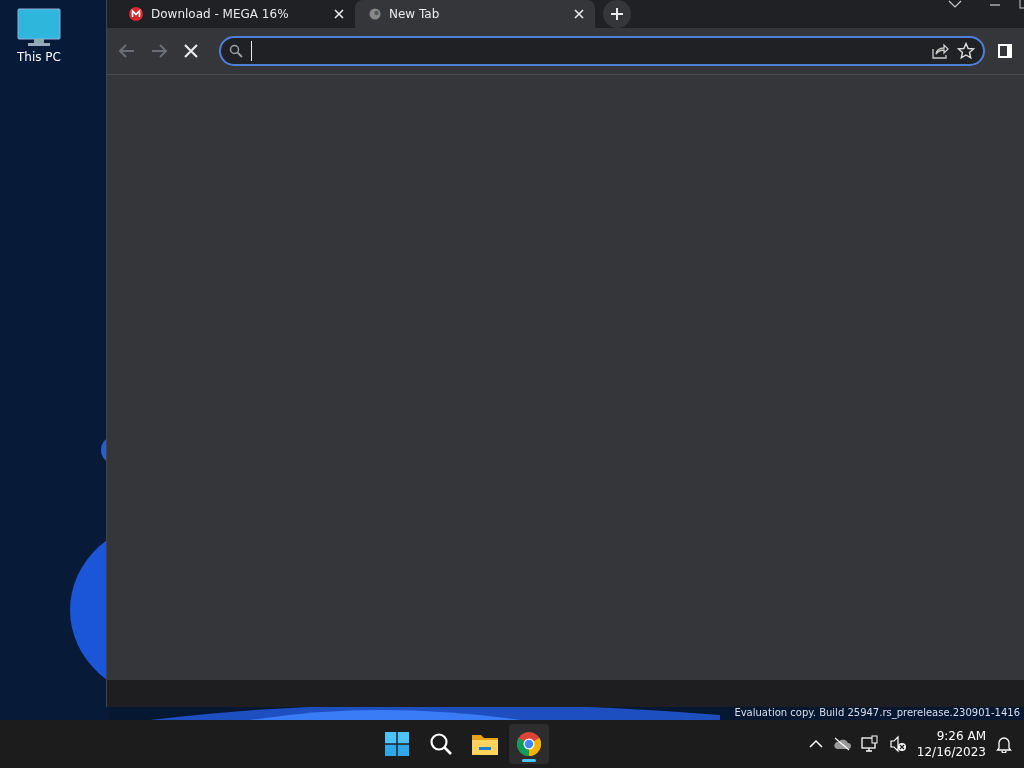 This screenshot has width=1024, height=768. I want to click on share-icon, so click(940, 51).